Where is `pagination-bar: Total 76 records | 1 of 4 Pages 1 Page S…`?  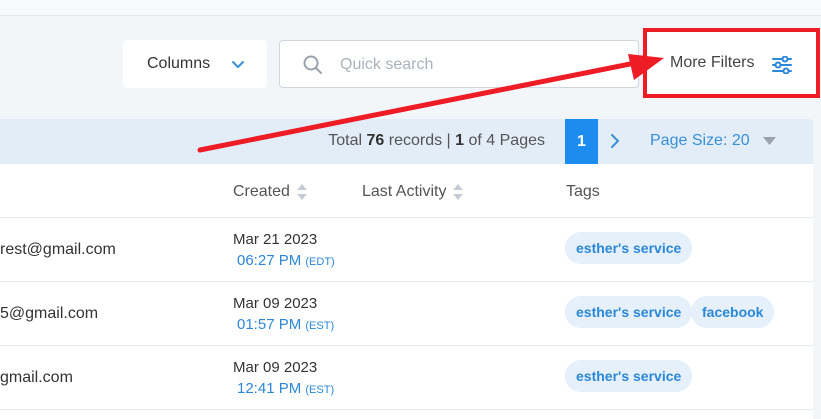
pagination-bar: Total 76 records | 1 of 4 Pages 1 Page S… is located at coordinates (406, 141).